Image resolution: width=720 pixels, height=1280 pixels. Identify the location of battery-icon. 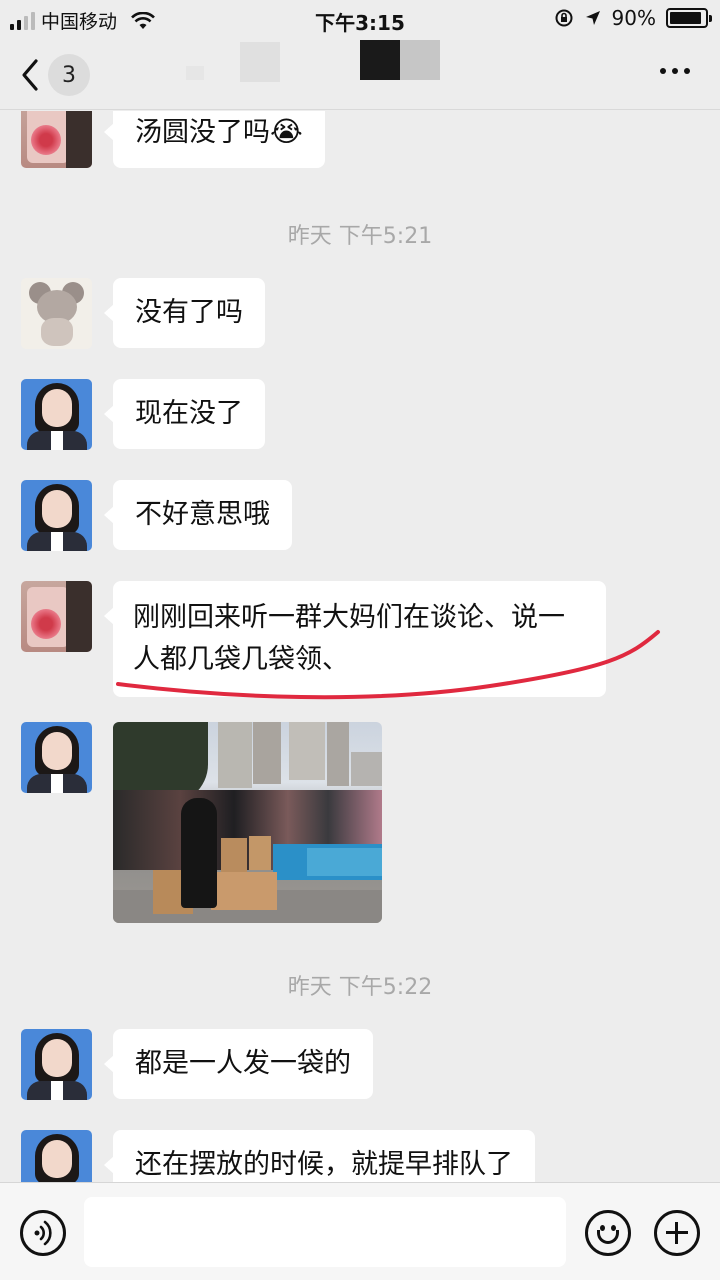
(689, 18).